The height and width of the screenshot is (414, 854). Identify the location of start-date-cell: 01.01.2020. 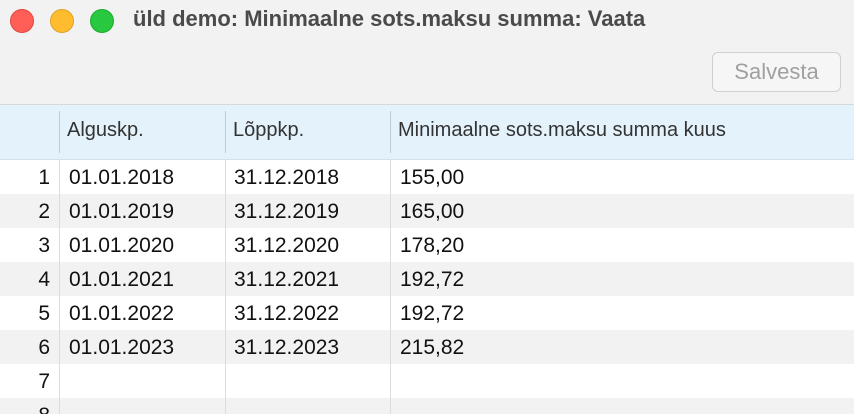
(121, 245).